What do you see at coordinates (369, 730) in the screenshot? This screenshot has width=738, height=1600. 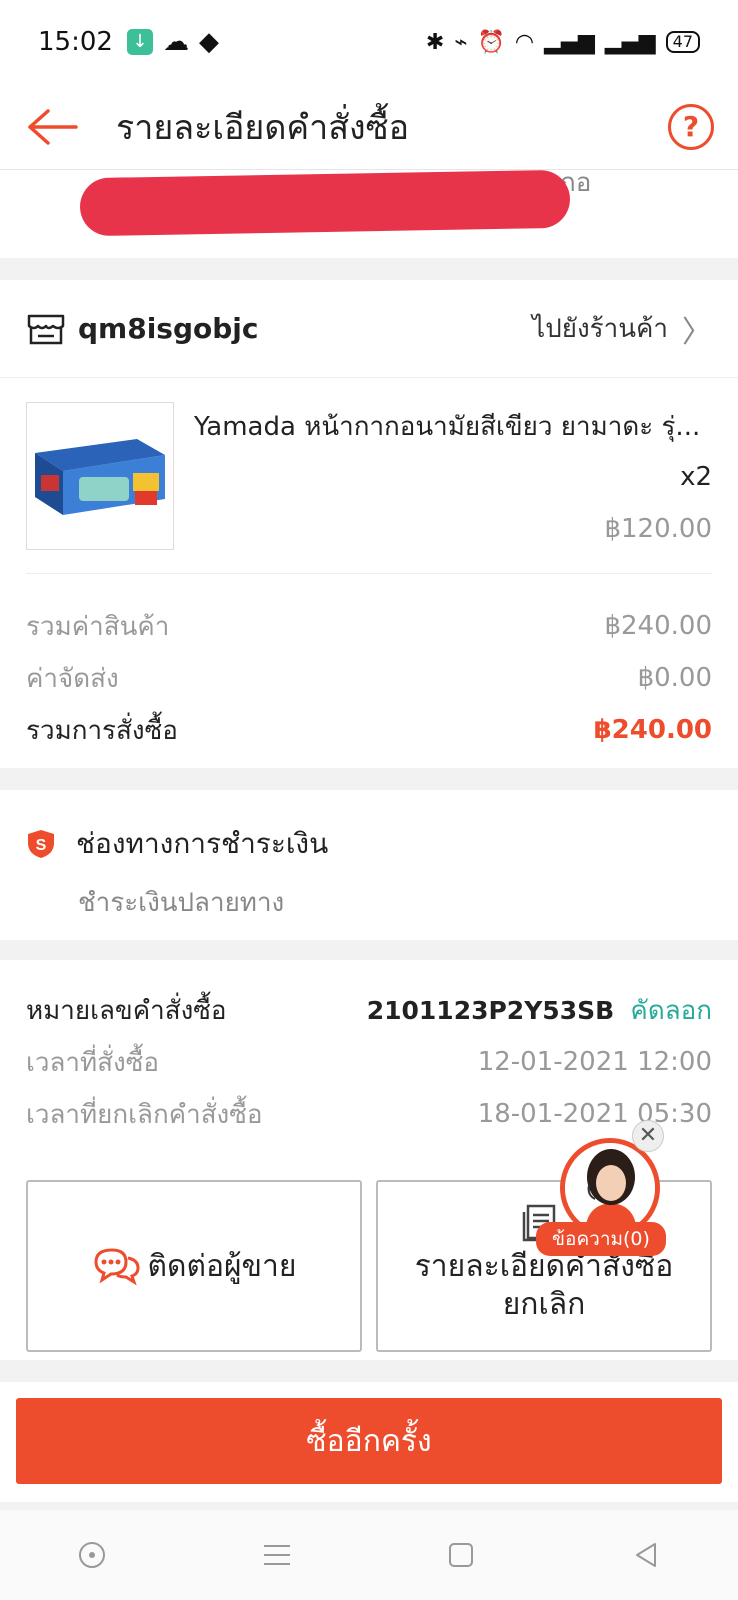 I see `grand-total-row: รวมการสั่งซื้อ ฿240.00` at bounding box center [369, 730].